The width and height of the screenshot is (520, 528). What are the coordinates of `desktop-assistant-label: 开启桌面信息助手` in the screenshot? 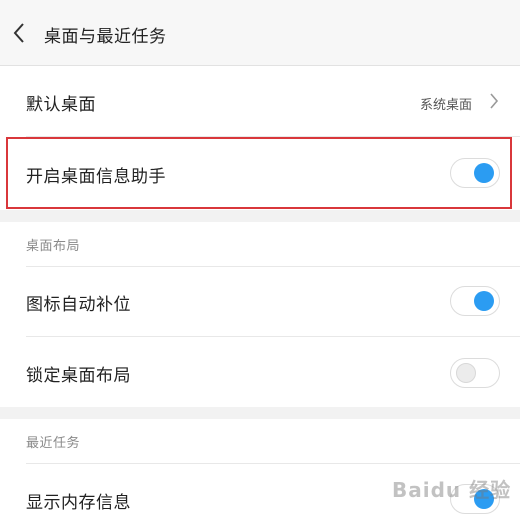 It's located at (96, 177).